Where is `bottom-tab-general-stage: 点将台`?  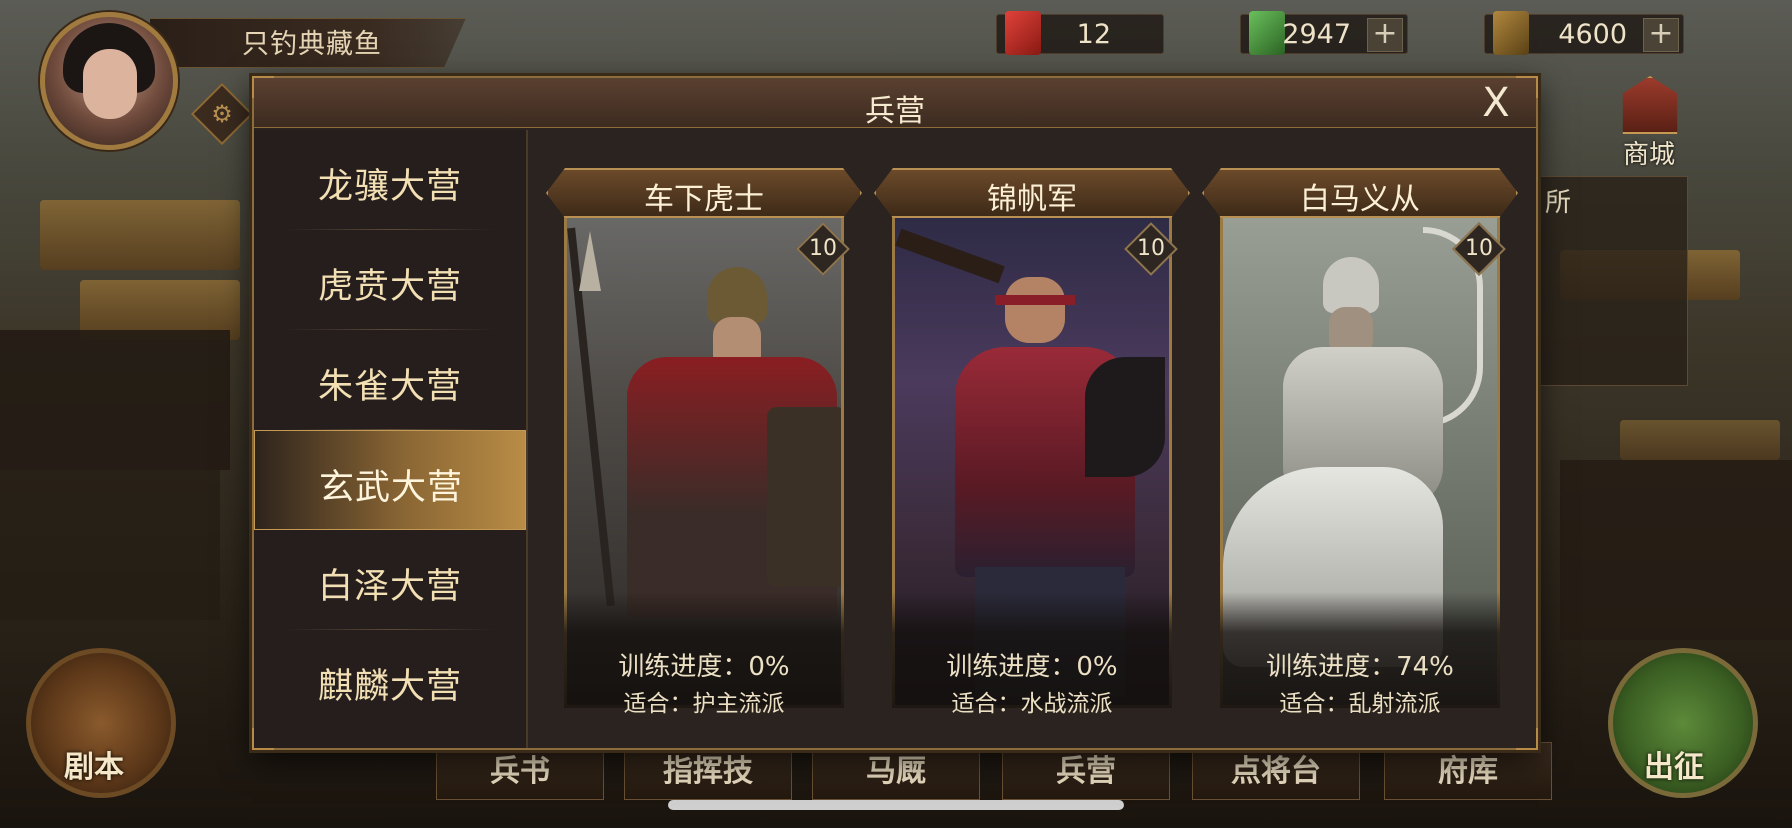 bottom-tab-general-stage: 点将台 is located at coordinates (1276, 771).